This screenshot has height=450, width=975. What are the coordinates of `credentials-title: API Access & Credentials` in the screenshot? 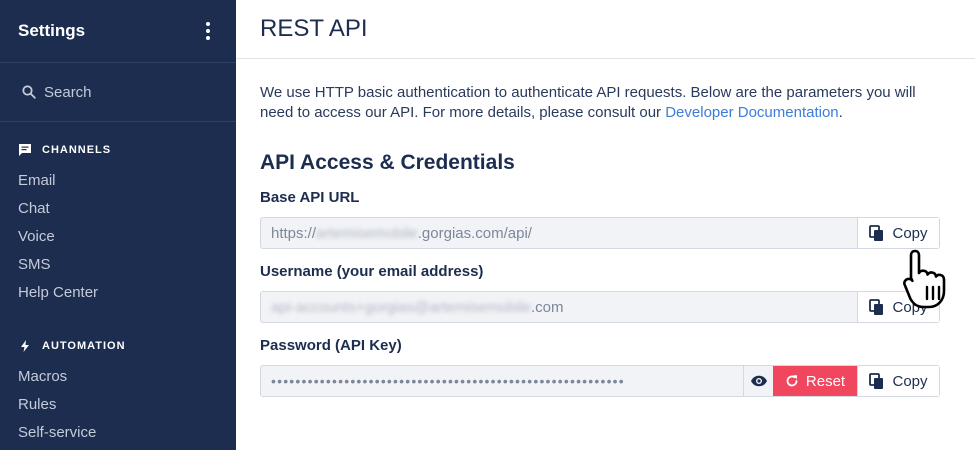 It's located at (387, 162).